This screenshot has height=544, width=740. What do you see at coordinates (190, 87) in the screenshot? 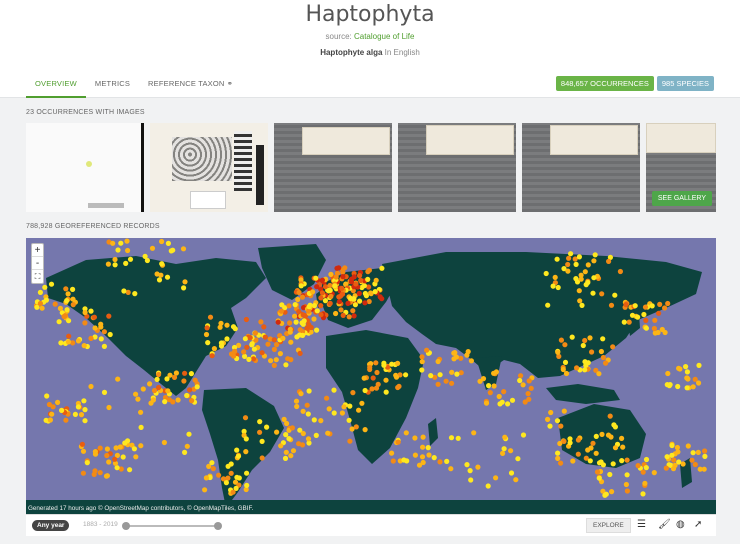
I see `tab-reference-taxon: REFERENCE TAXON ⚭` at bounding box center [190, 87].